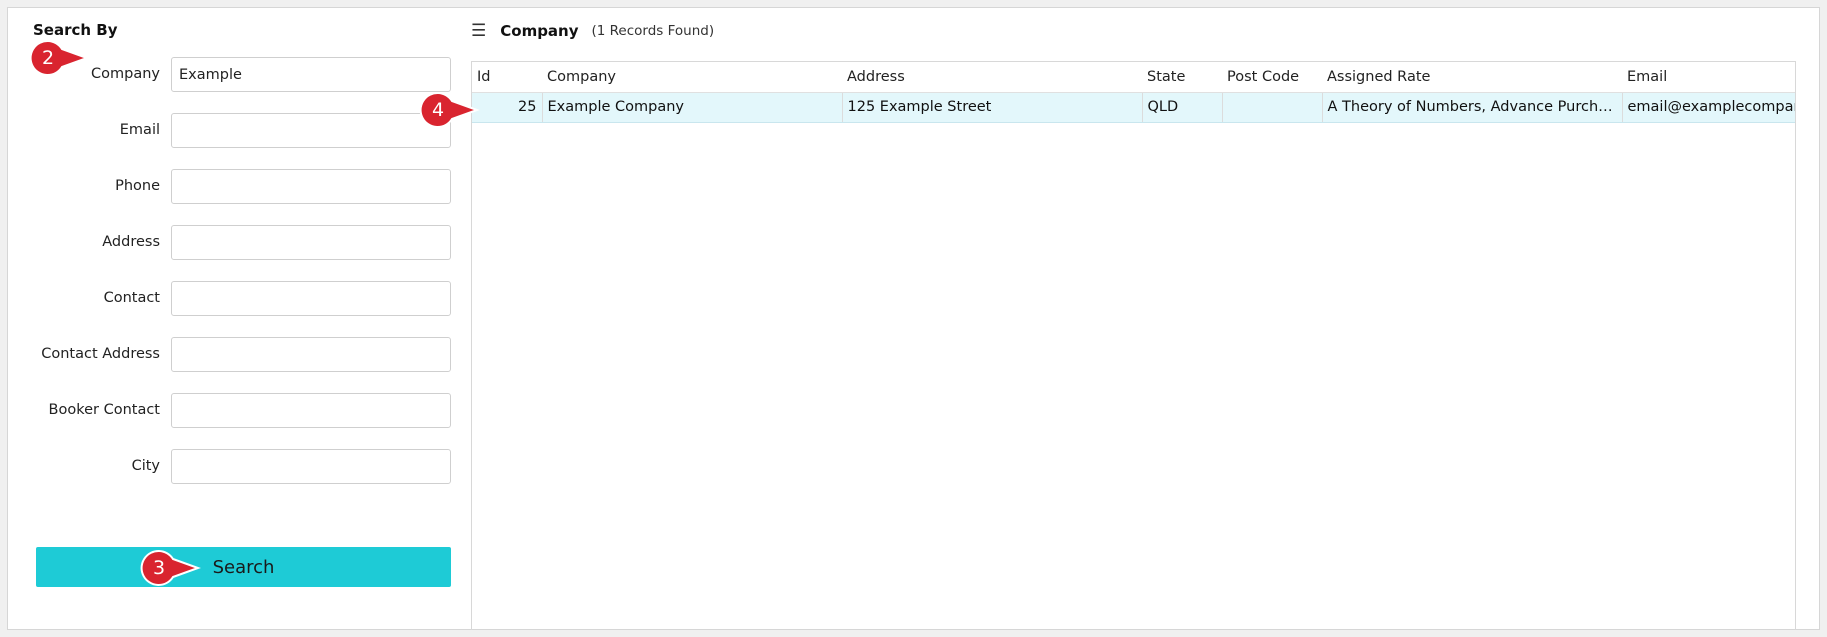 Image resolution: width=1827 pixels, height=637 pixels. What do you see at coordinates (75, 30) in the screenshot?
I see `search-by-title: Search By` at bounding box center [75, 30].